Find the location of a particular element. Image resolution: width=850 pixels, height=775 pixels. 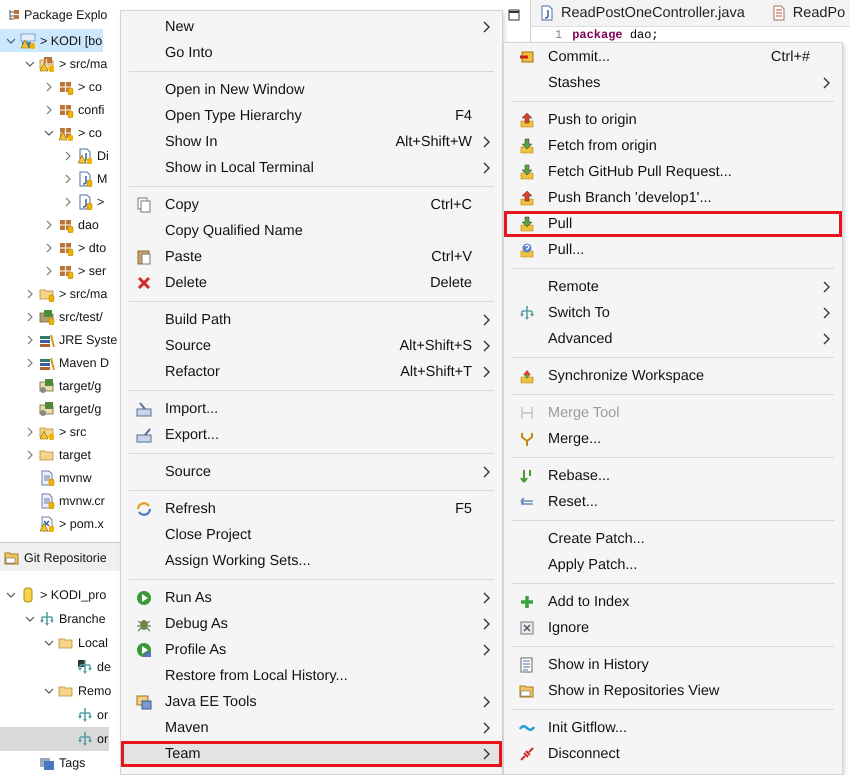

menu-item: Java EE Tools is located at coordinates (311, 702).